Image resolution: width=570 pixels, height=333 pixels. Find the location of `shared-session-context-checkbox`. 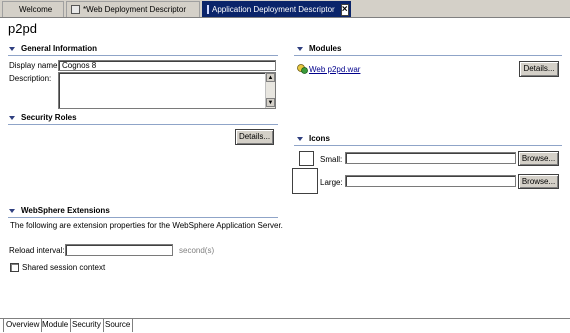

shared-session-context-checkbox is located at coordinates (14, 267).